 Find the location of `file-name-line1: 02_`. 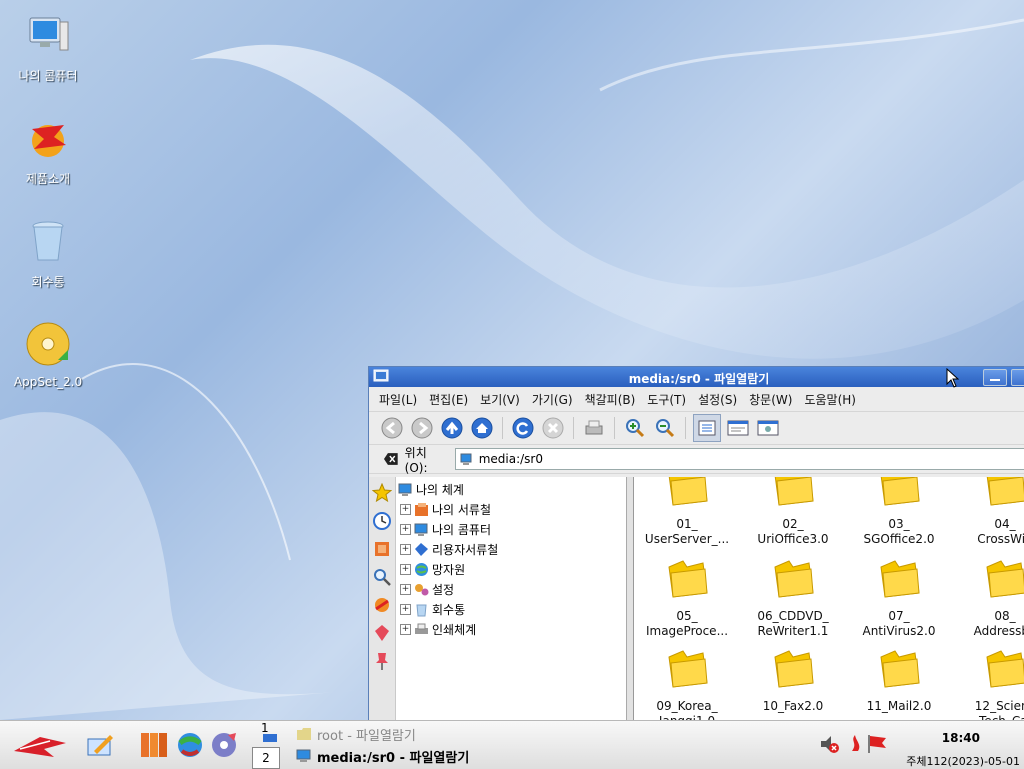

file-name-line1: 02_ is located at coordinates (793, 524).